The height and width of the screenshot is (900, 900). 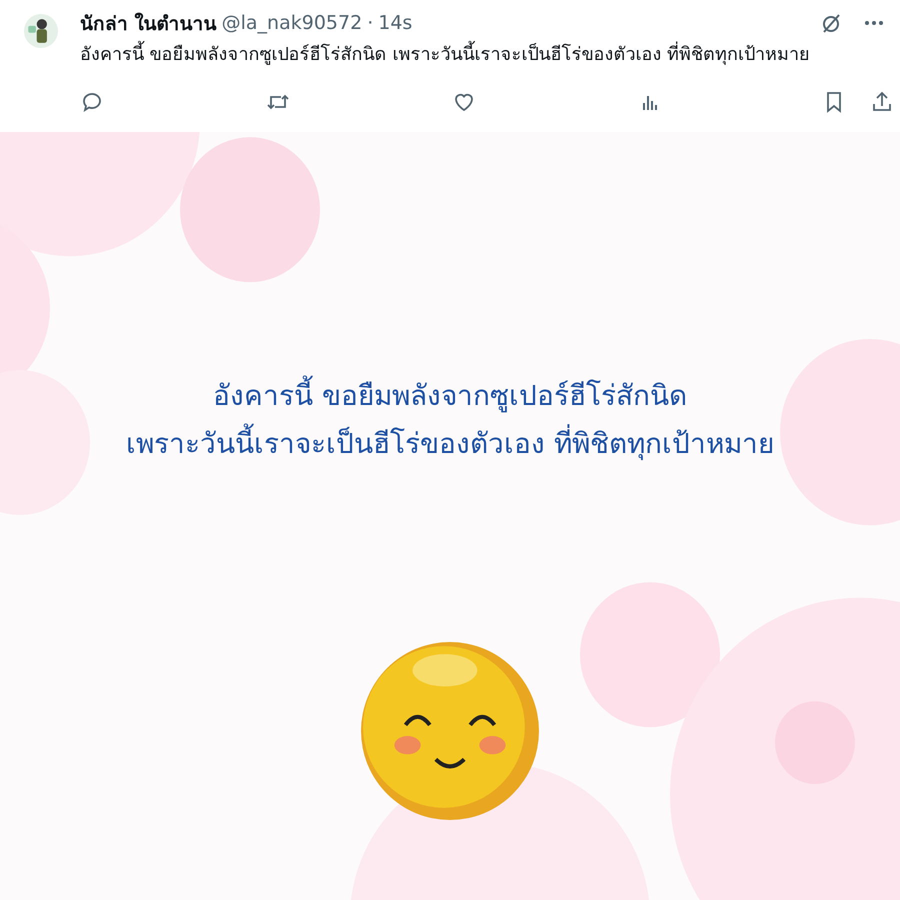 What do you see at coordinates (483, 55) in the screenshot?
I see `post-text: อังคารนี้ ขอยืมพลังจากซูเปอร์ฮีโร่สักนิด เพราะวันนี้เราจะเป็นฮีโร่ของตัวเอง ที่พิชิตทุกเป้าหมาย` at bounding box center [483, 55].